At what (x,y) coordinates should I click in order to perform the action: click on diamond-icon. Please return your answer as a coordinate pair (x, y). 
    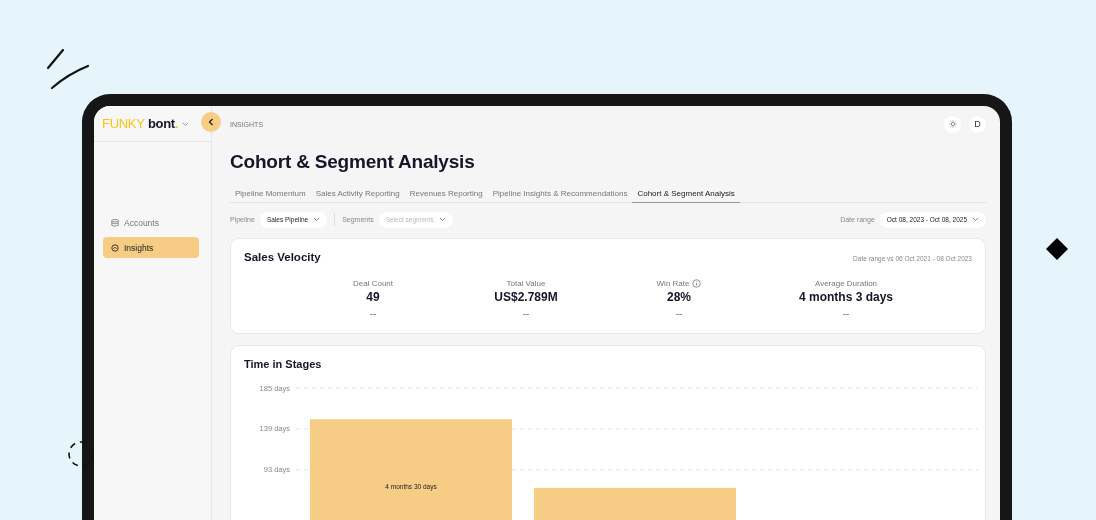
    Looking at the image, I should click on (1057, 249).